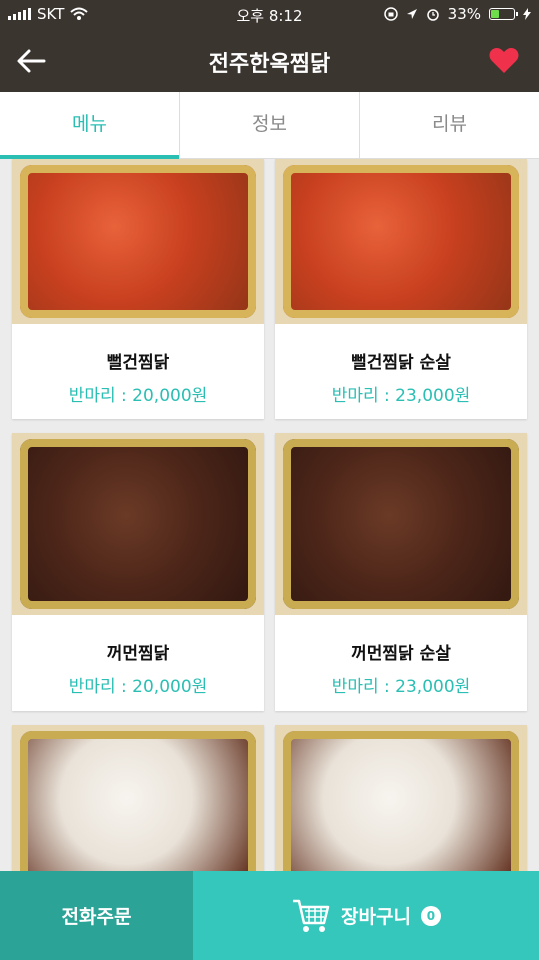 The height and width of the screenshot is (960, 539). I want to click on tab-bar: 메뉴 정보 리뷰, so click(269, 125).